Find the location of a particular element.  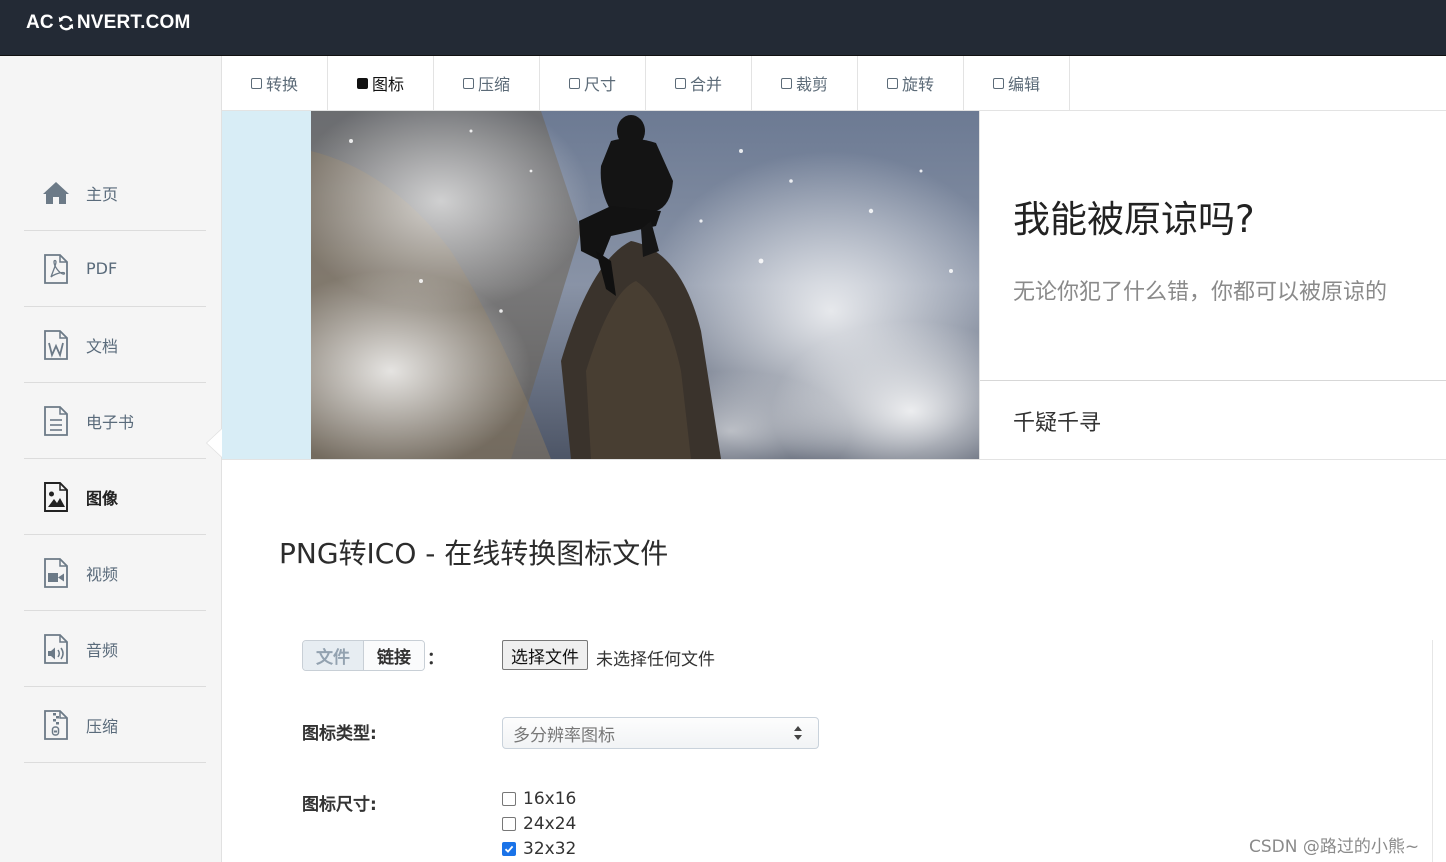

tab-merge: 合并 is located at coordinates (699, 83).